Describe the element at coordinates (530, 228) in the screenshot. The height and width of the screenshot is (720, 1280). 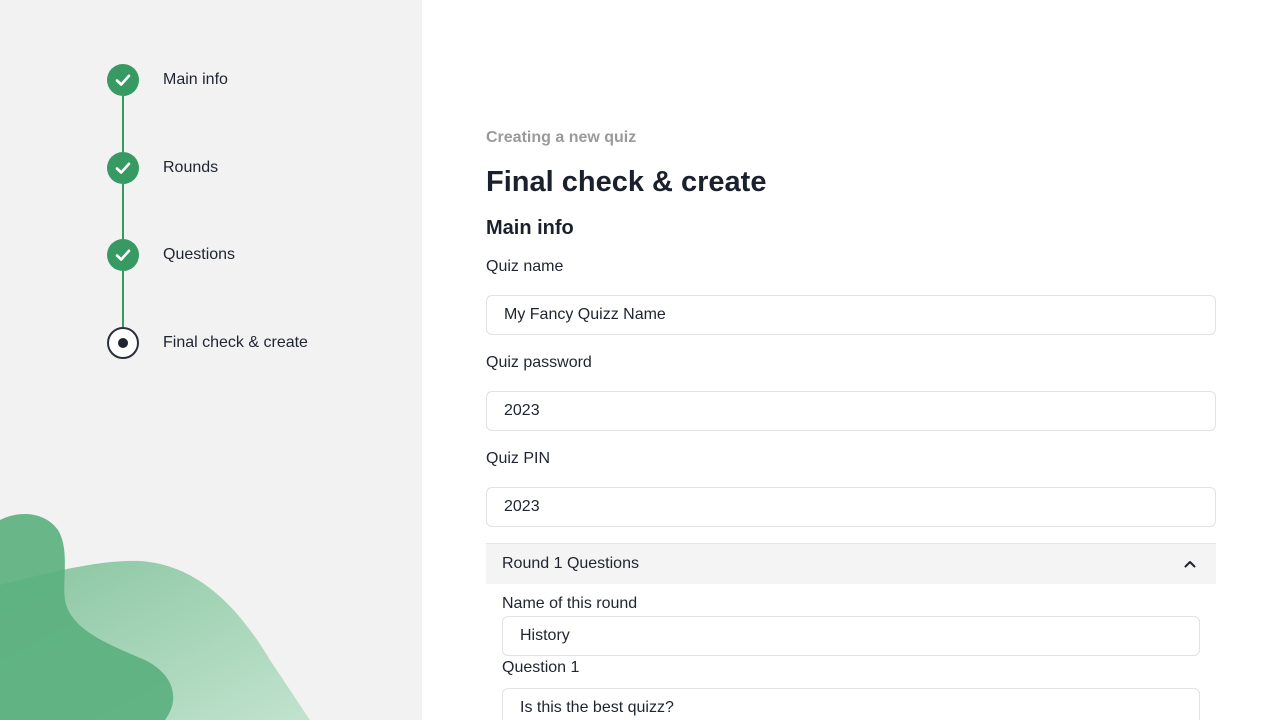
I see `section-title-main-info: Main info` at that location.